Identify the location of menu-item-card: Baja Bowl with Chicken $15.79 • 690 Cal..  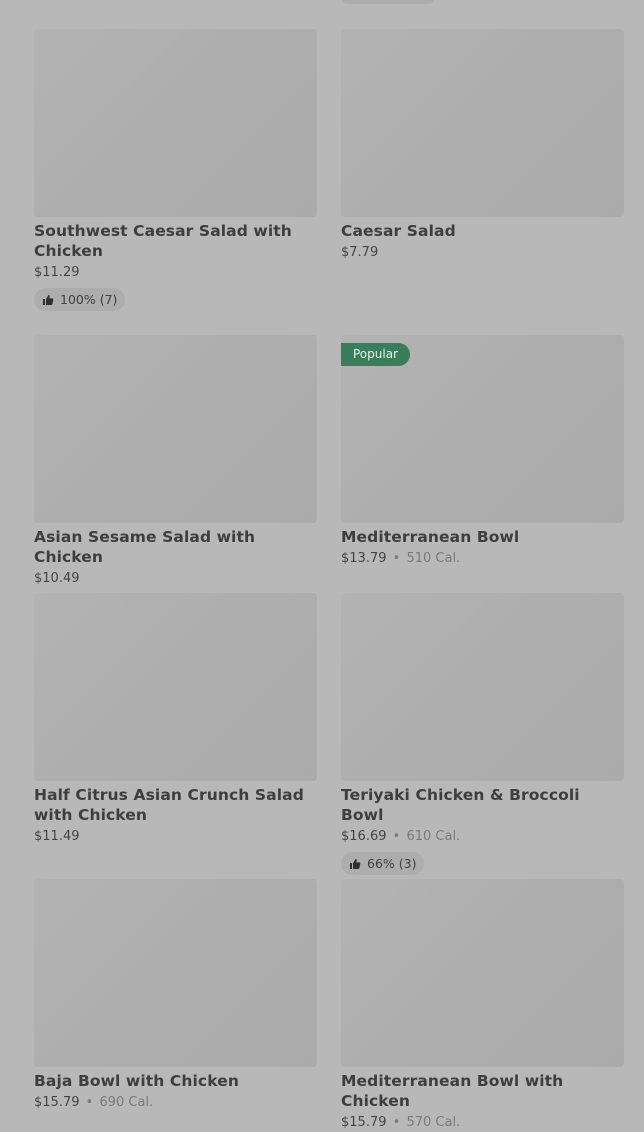
(175, 995).